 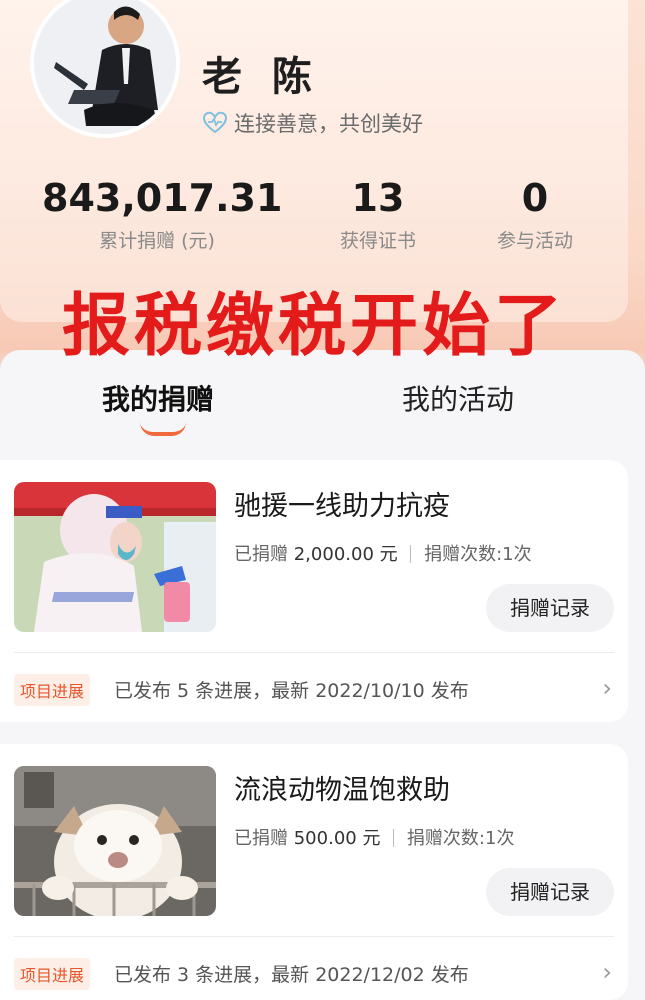 I want to click on amount-value: 2,000.00 元, so click(x=345, y=554).